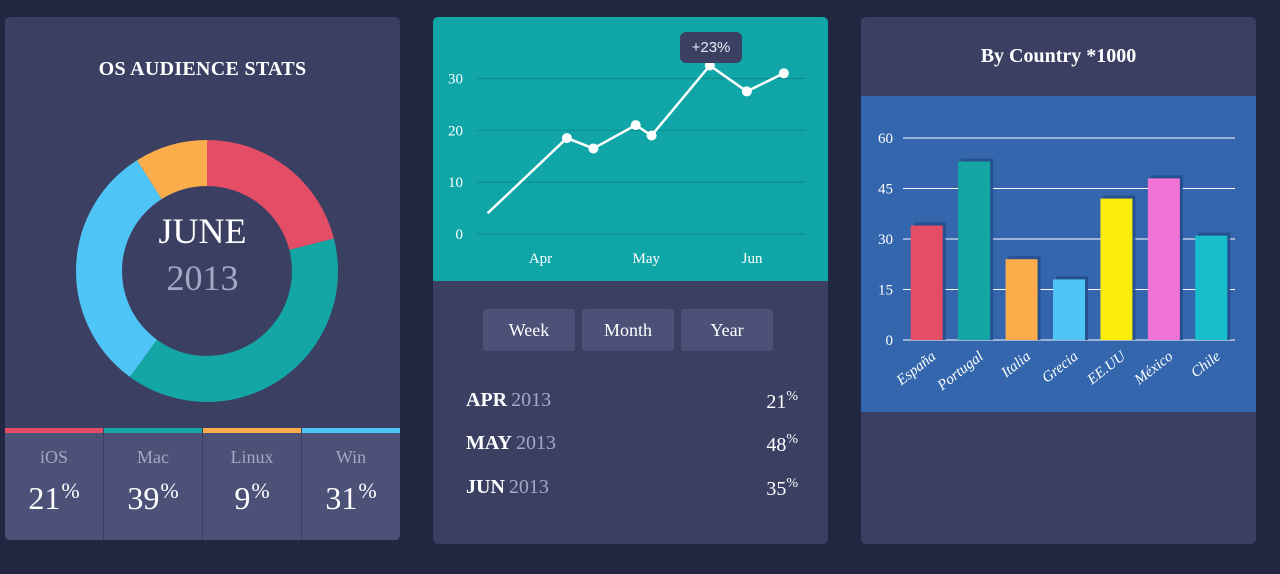 This screenshot has width=1280, height=574. I want to click on stat-value: 35%, so click(782, 488).